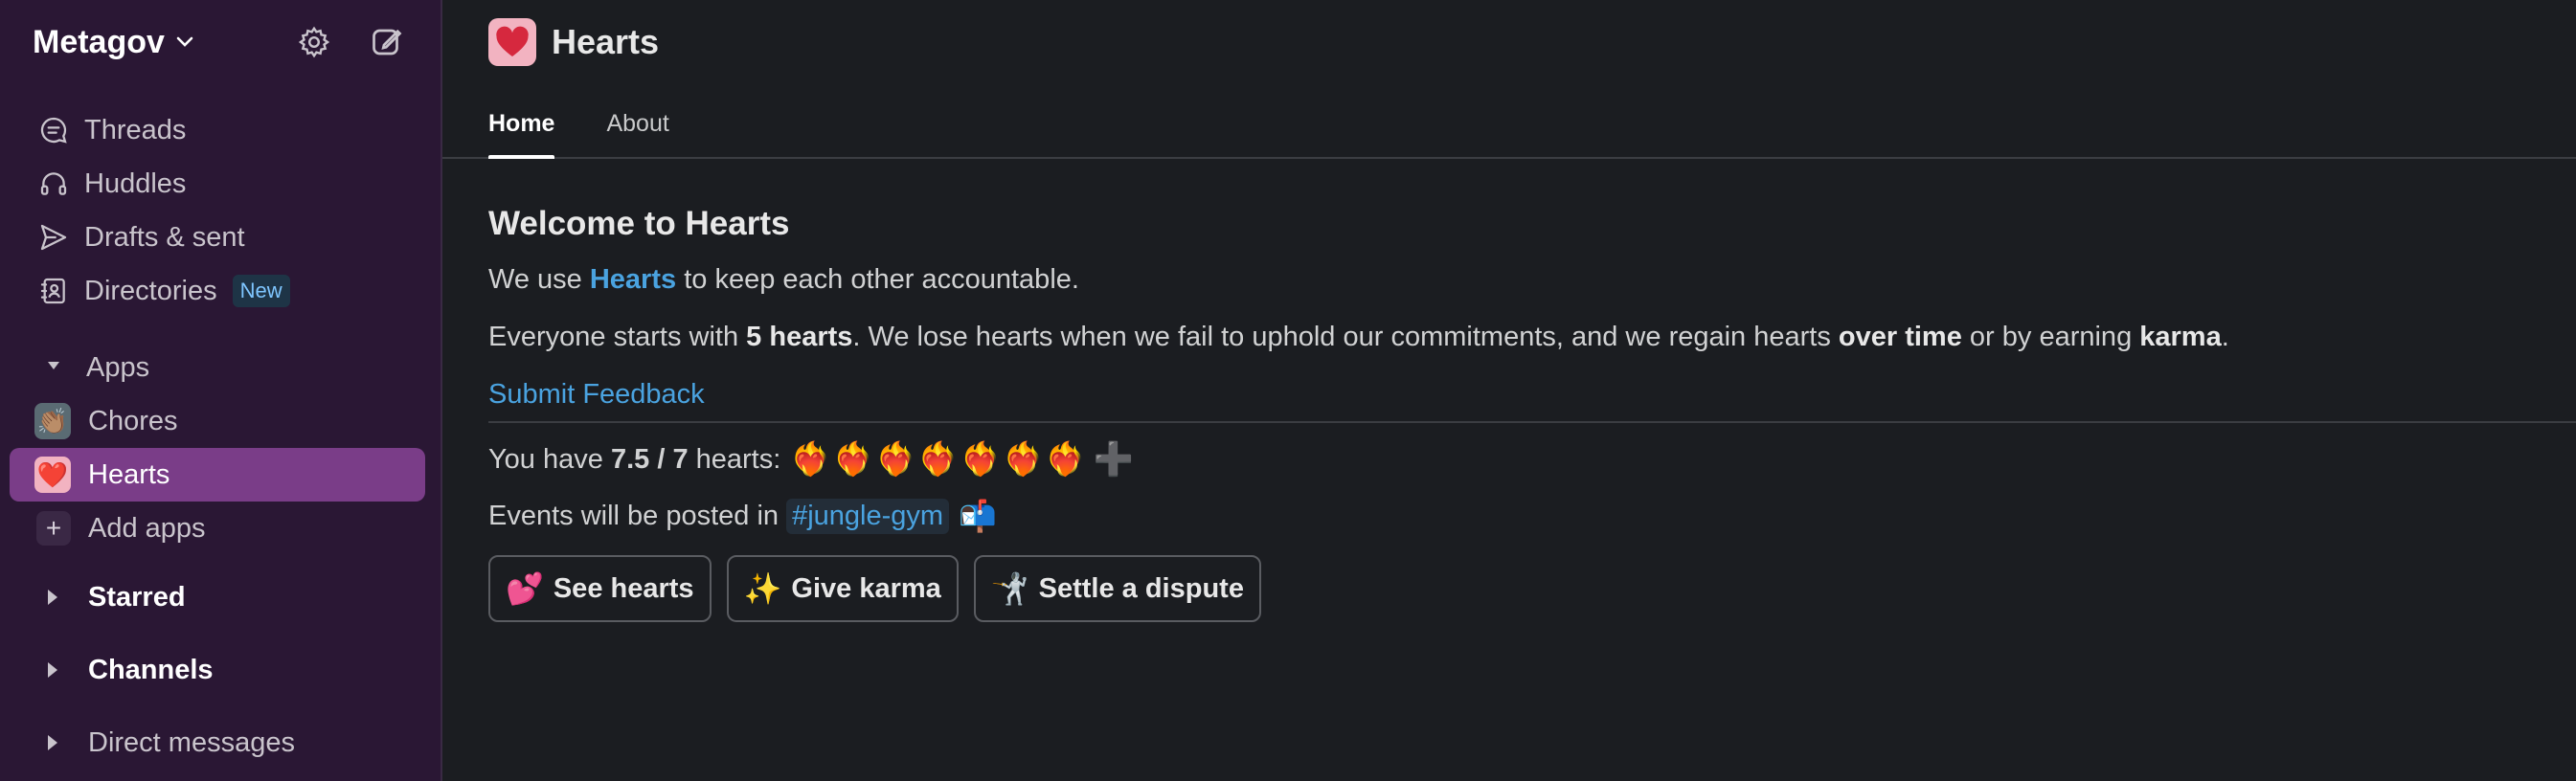  I want to click on send-icon, so click(53, 238).